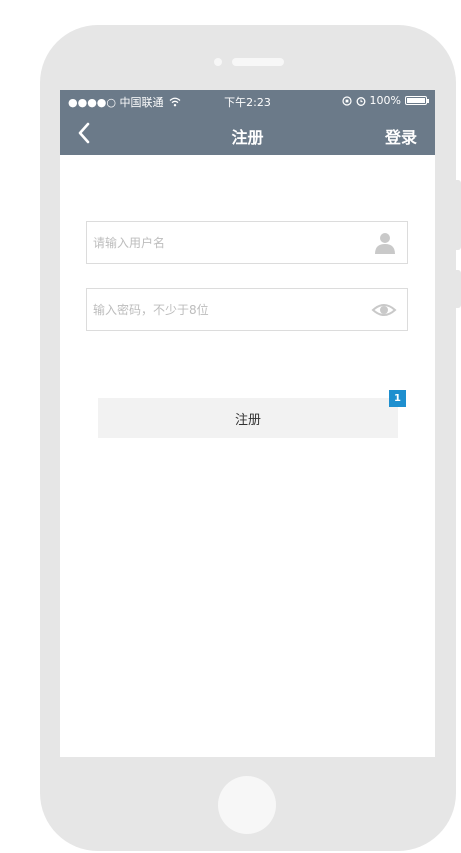 This screenshot has width=461, height=853. I want to click on volume-button, so click(458, 215).